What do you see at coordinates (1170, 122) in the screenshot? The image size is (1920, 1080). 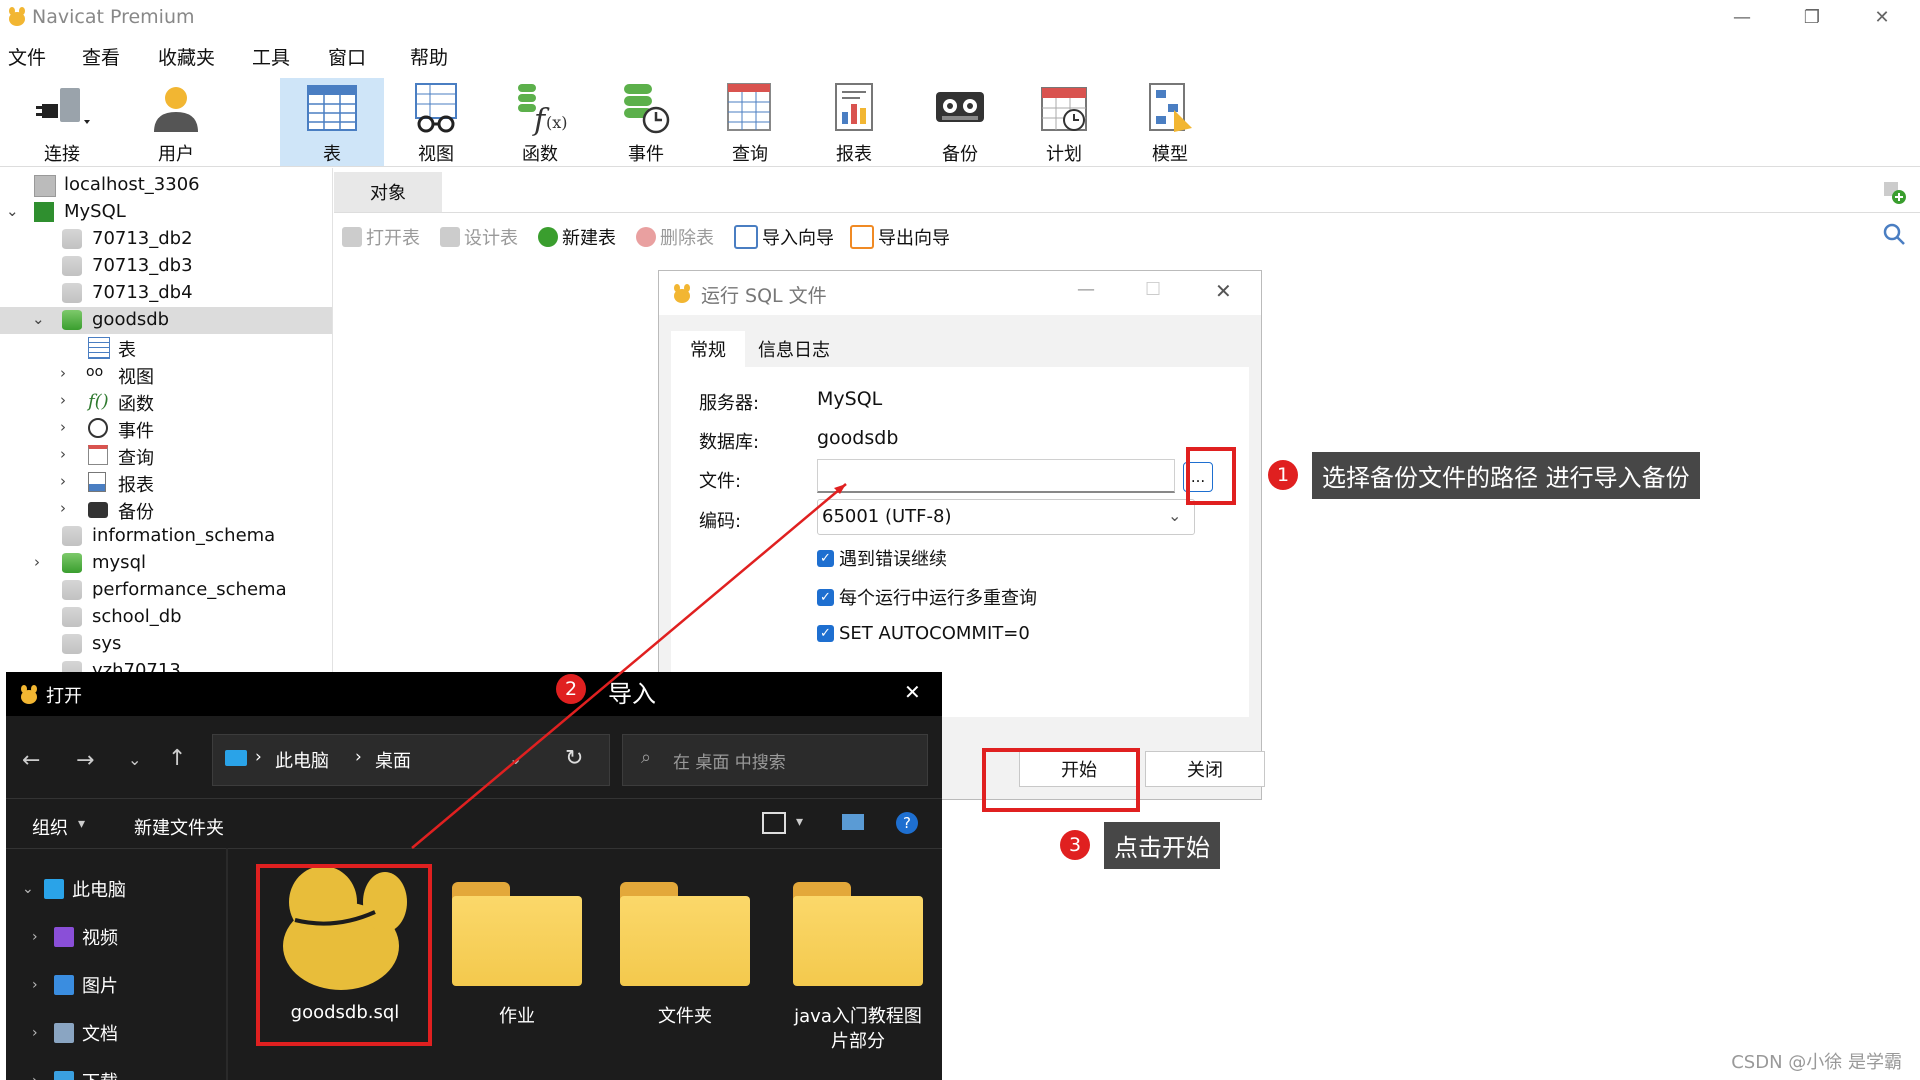 I see `toolbar-model-button: 模型` at bounding box center [1170, 122].